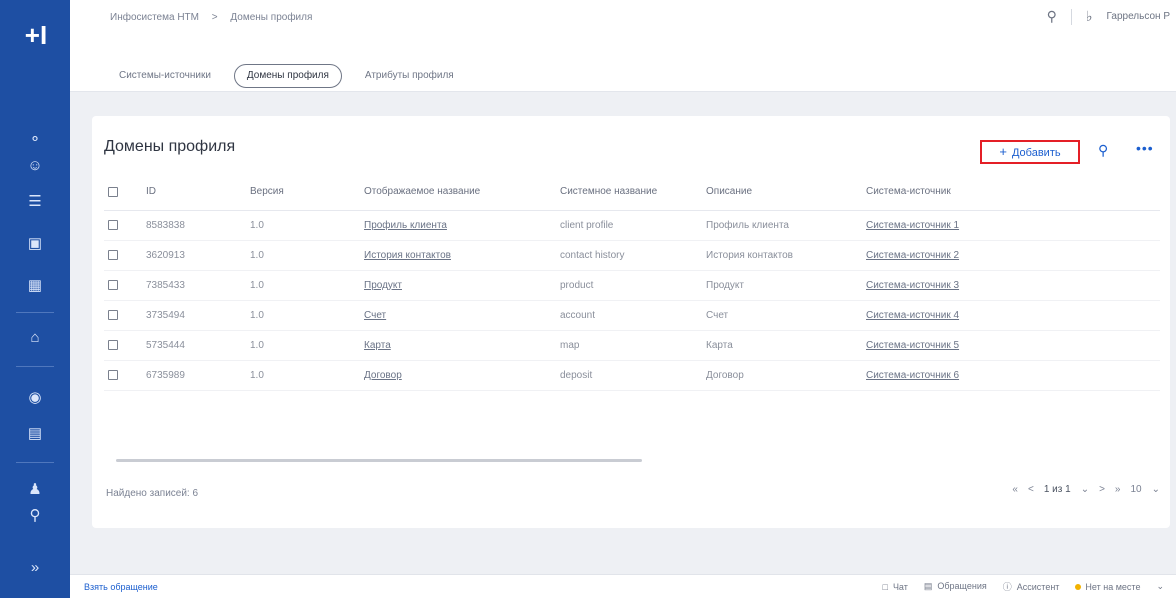 This screenshot has height=598, width=1176. I want to click on app-logo: +I, so click(36, 35).